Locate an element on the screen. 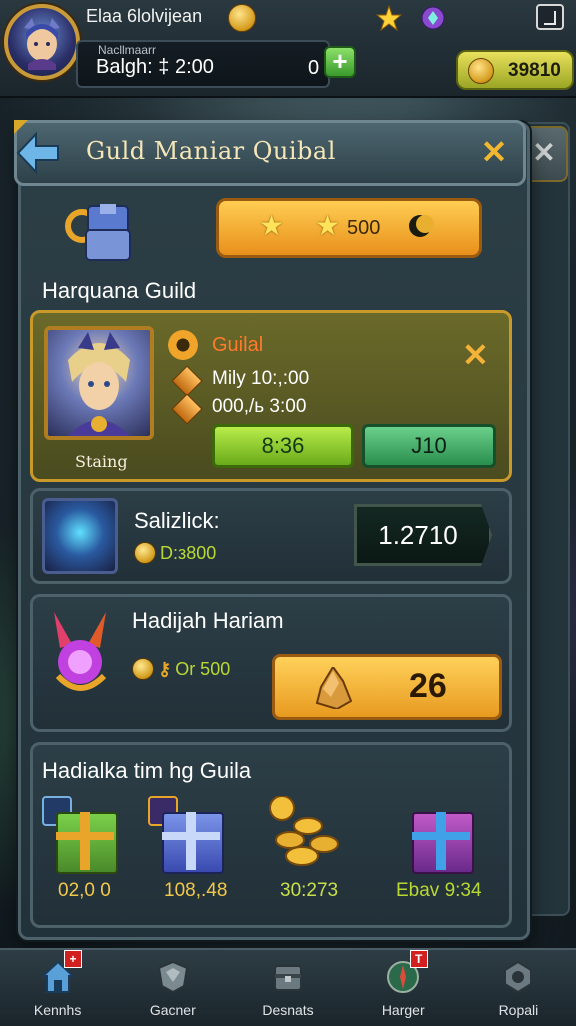 This screenshot has width=576, height=1026. bottom-navigation: + Kennhs Gacner Desnats T Harger Ropali is located at coordinates (288, 987).